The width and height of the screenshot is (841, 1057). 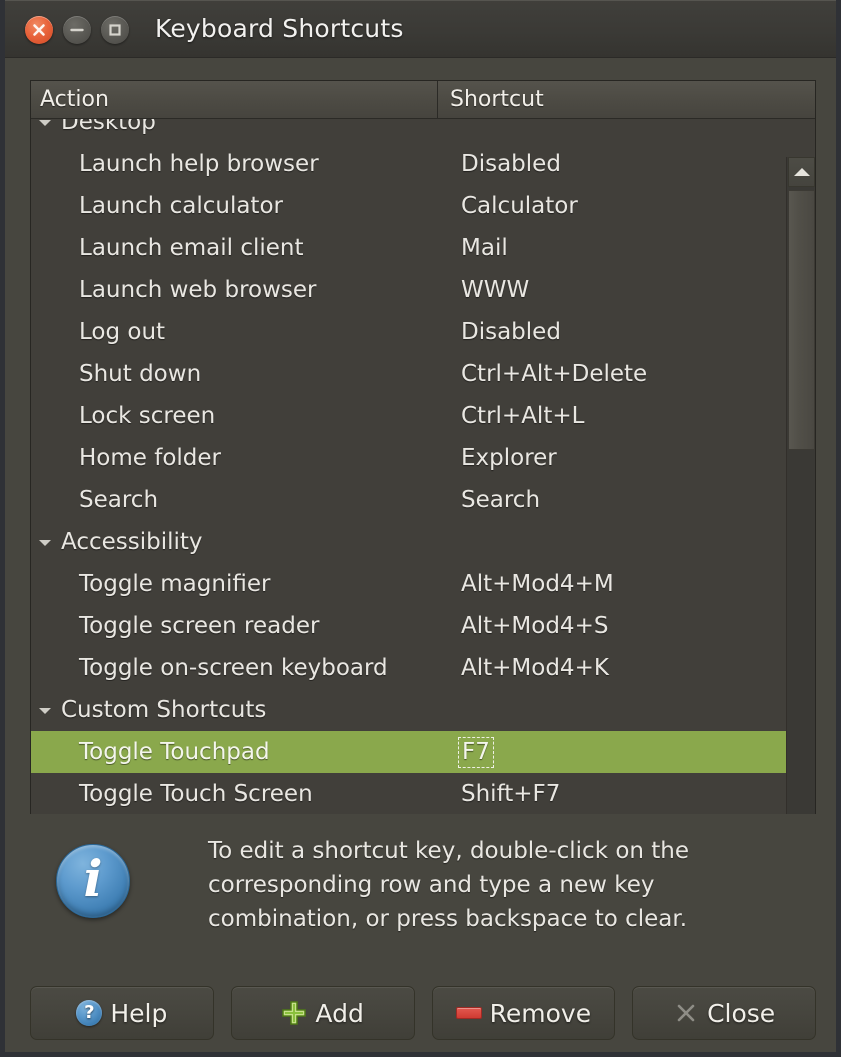 I want to click on table-row: Launch web browser WWW, so click(x=409, y=290).